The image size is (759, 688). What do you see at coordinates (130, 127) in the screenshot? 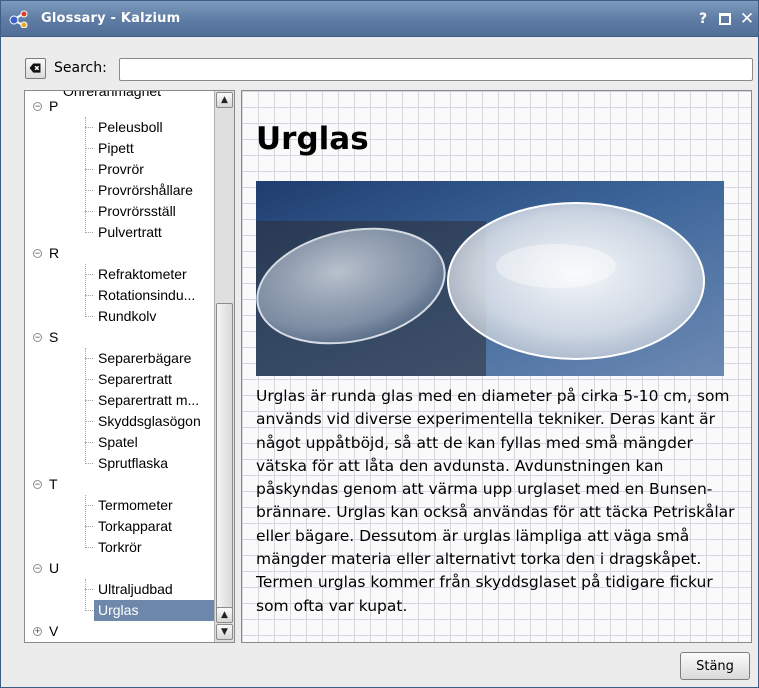
I see `tree-item: Peleusboll` at bounding box center [130, 127].